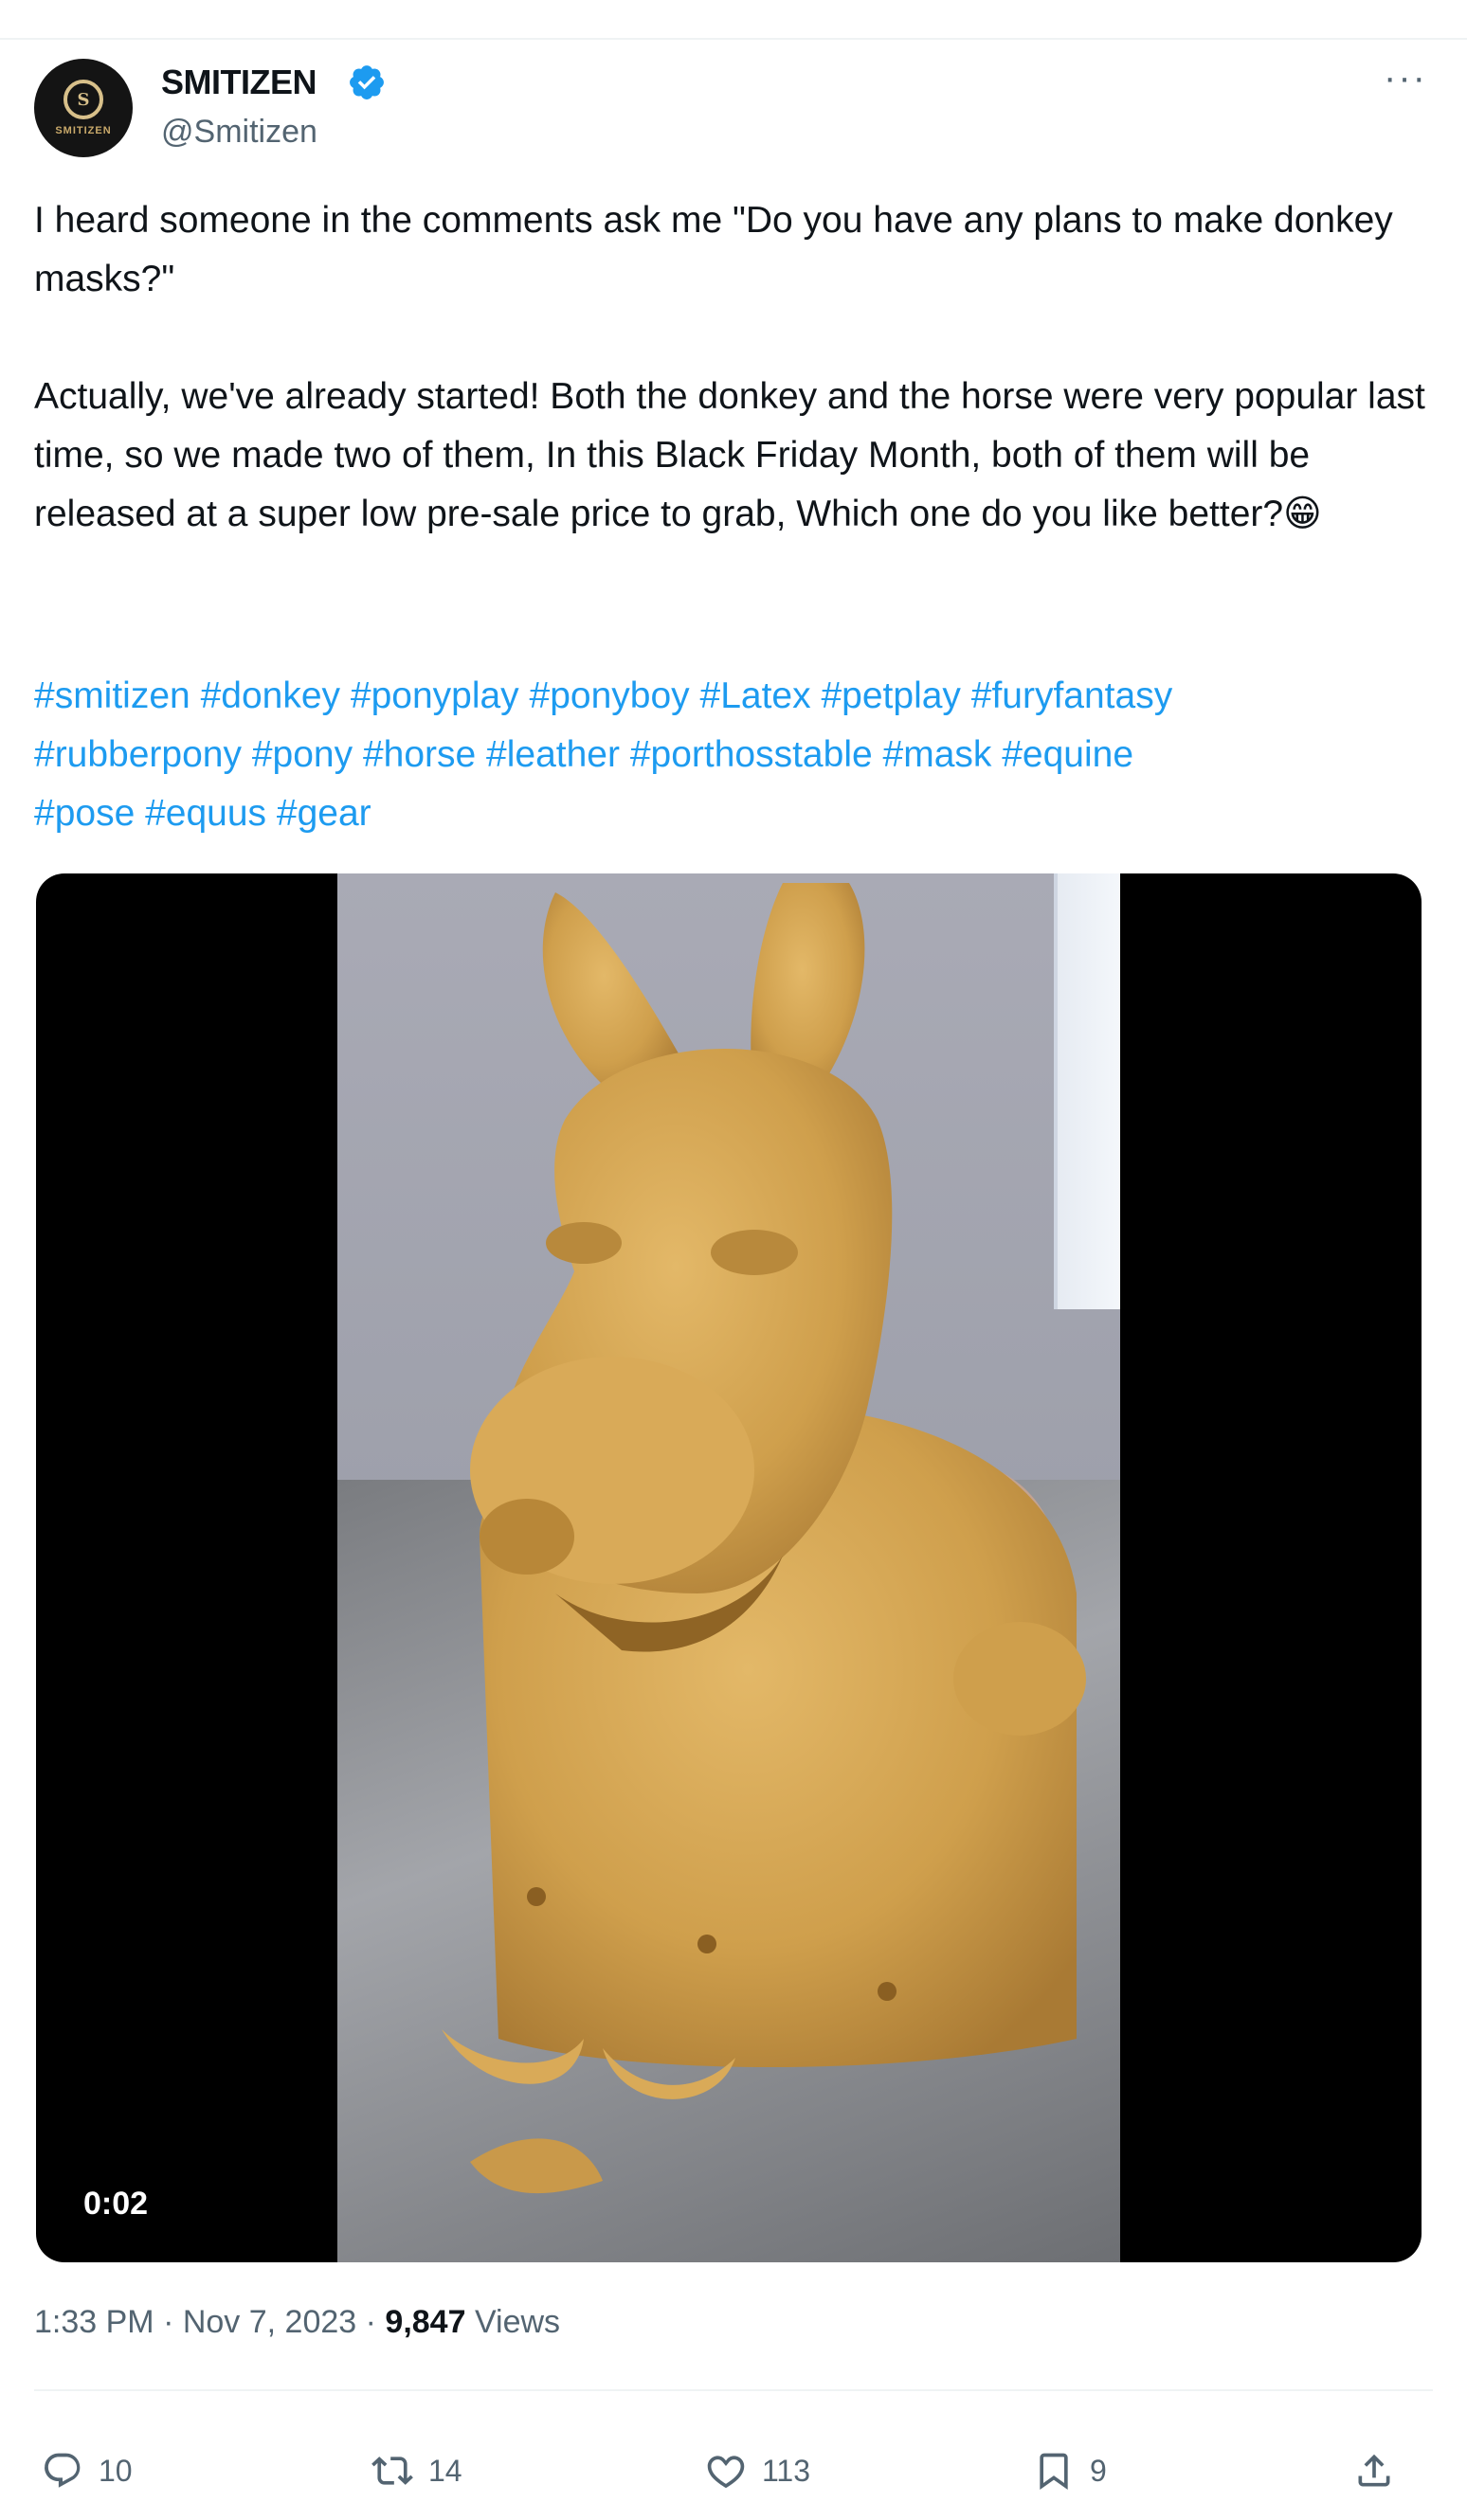  What do you see at coordinates (1067, 754) in the screenshot?
I see `hashtag-link: #equine` at bounding box center [1067, 754].